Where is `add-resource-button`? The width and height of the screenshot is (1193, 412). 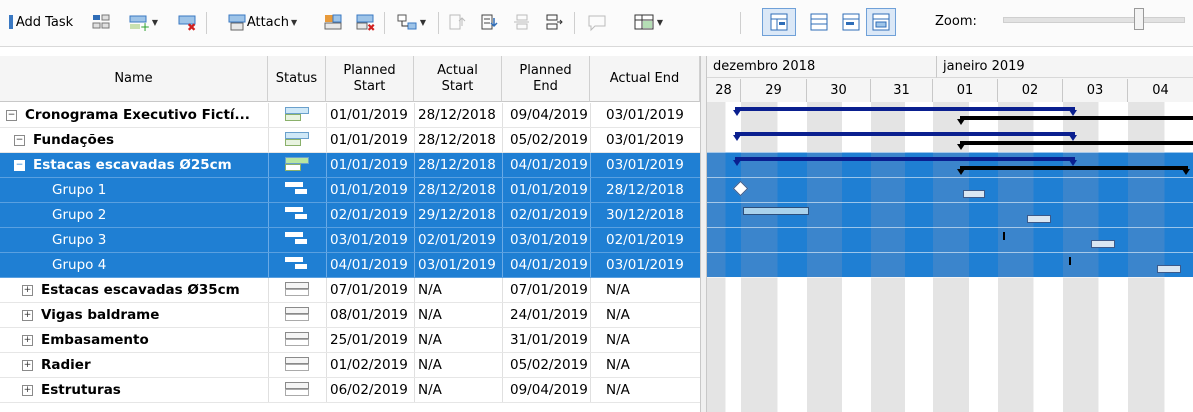 add-resource-button is located at coordinates (333, 22).